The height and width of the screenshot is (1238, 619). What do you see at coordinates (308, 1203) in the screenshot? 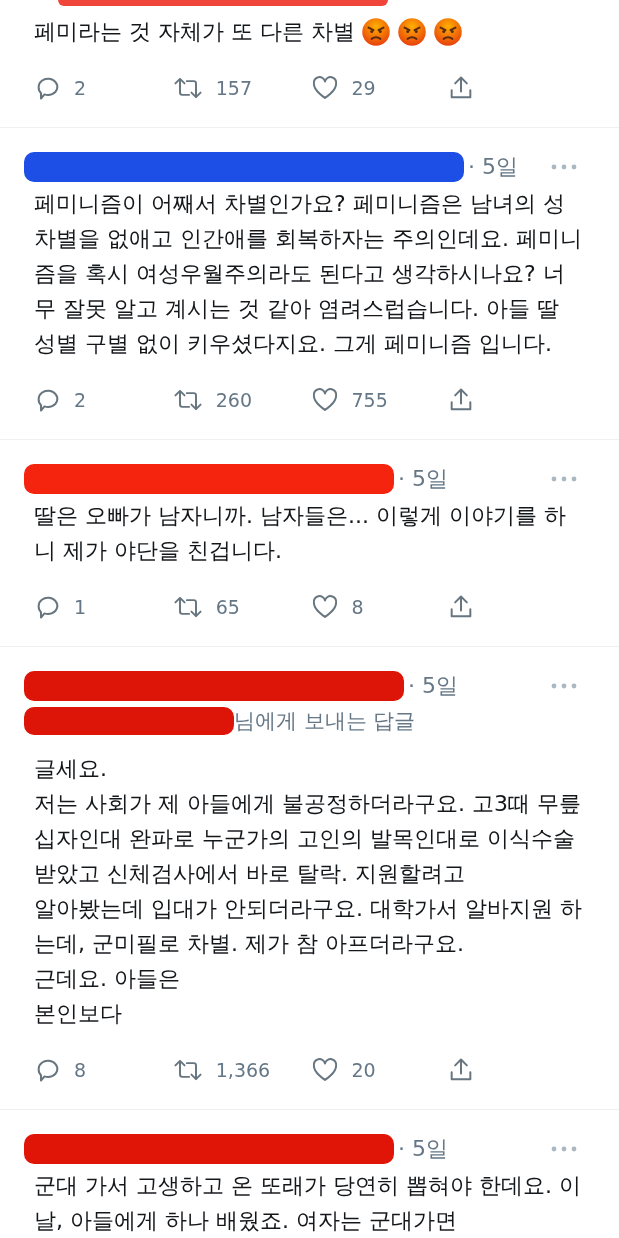
I see `tweet-text: 군대 가서 고생하고 온 또래가 당연히 뽑혀야 한데요. 이날, 아들에게 하나 배웠죠. 여자는 군대가면` at bounding box center [308, 1203].